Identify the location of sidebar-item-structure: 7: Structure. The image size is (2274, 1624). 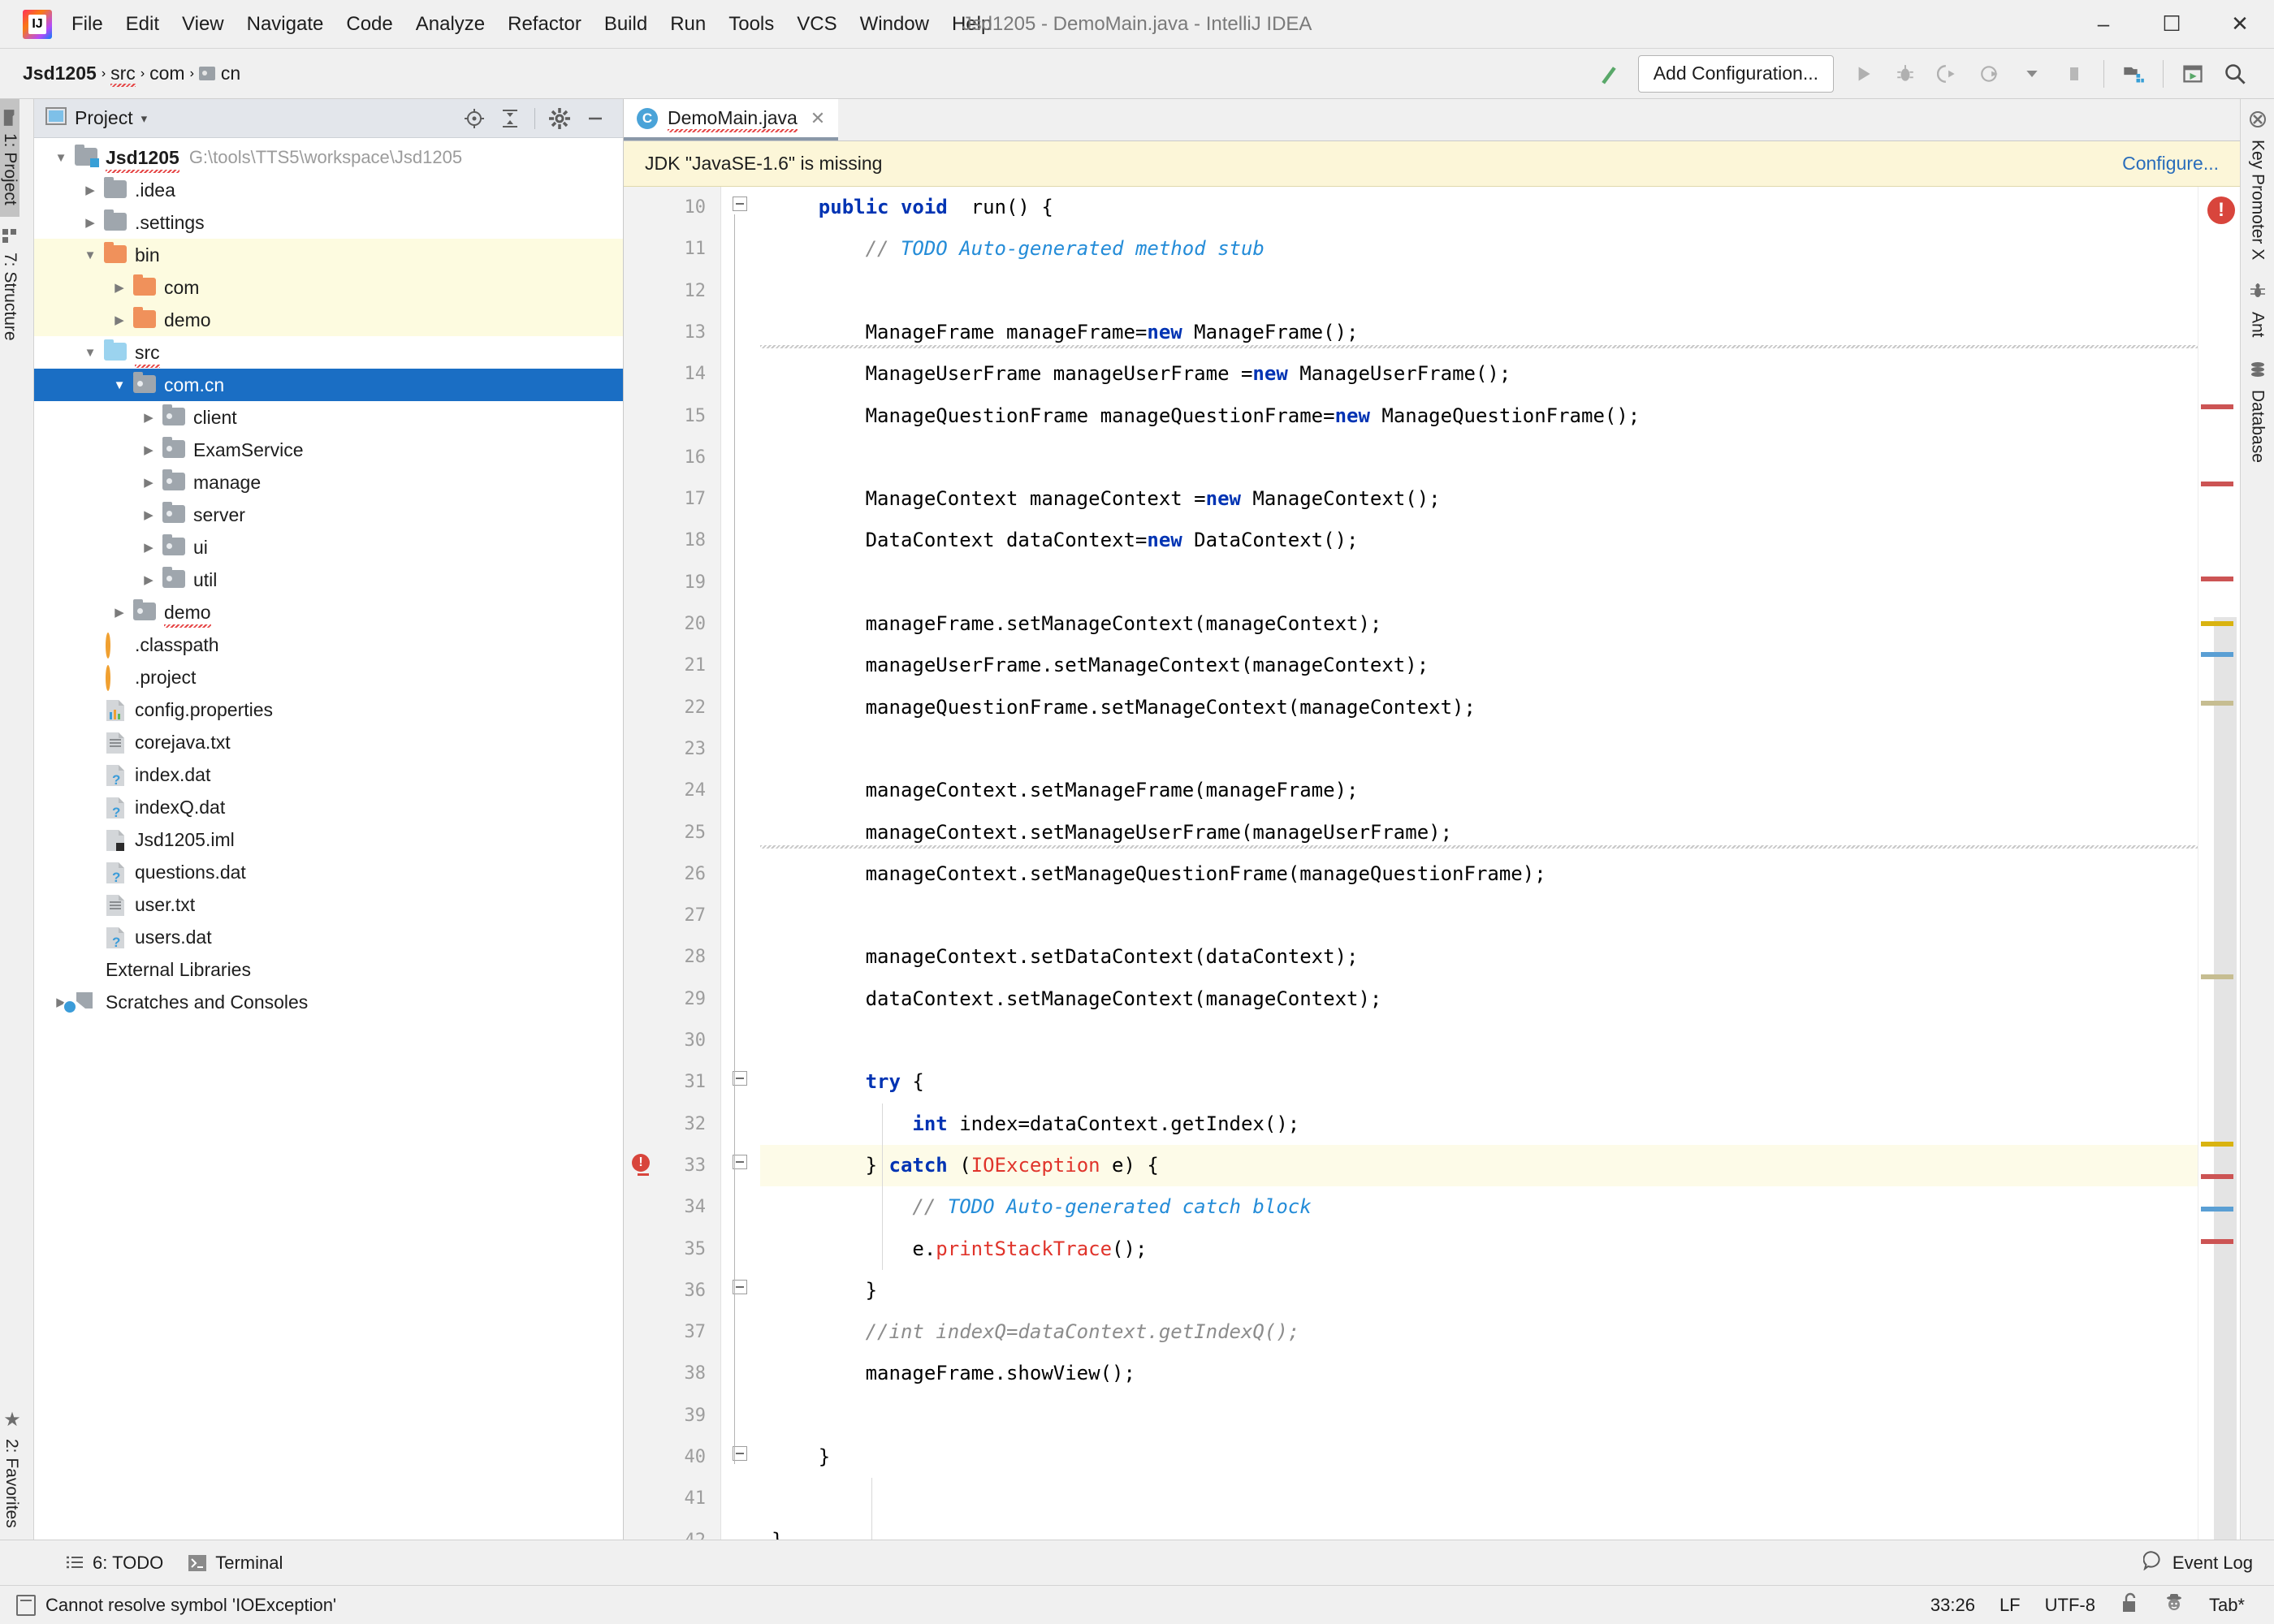
(9, 284).